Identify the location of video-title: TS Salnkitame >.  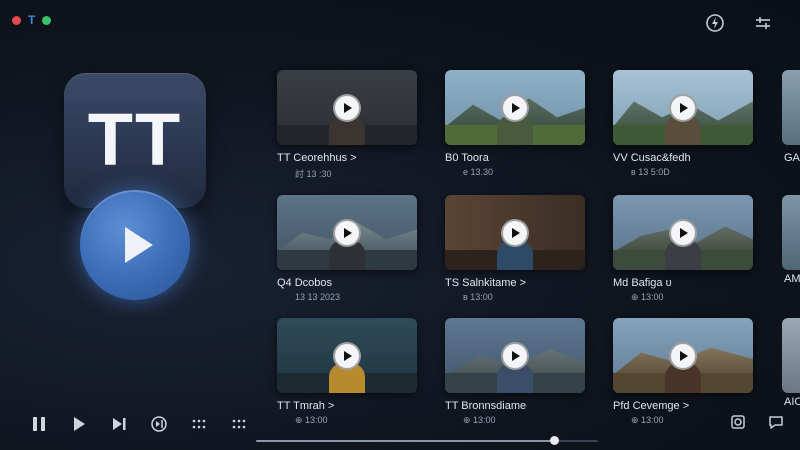
(486, 283).